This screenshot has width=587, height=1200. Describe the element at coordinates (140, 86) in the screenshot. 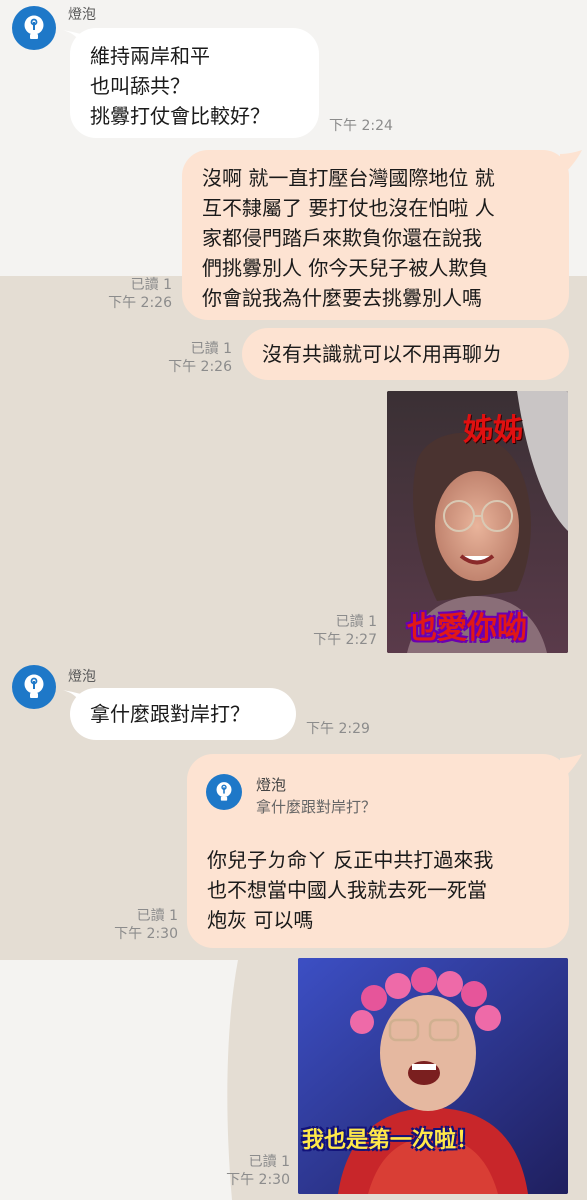

I see `message-text-line: 也叫舔共？` at that location.